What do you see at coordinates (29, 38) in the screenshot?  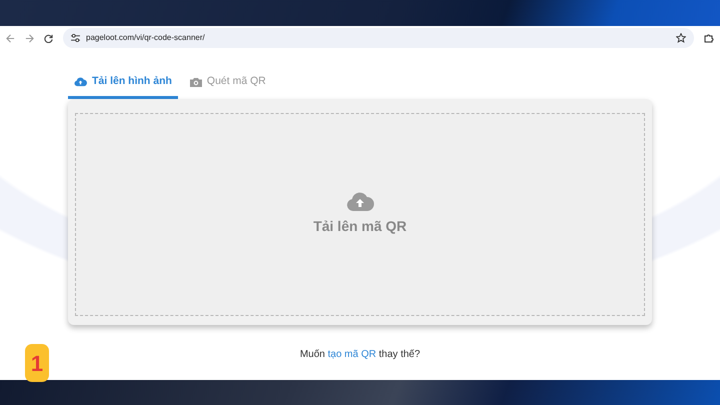 I see `forward-icon` at bounding box center [29, 38].